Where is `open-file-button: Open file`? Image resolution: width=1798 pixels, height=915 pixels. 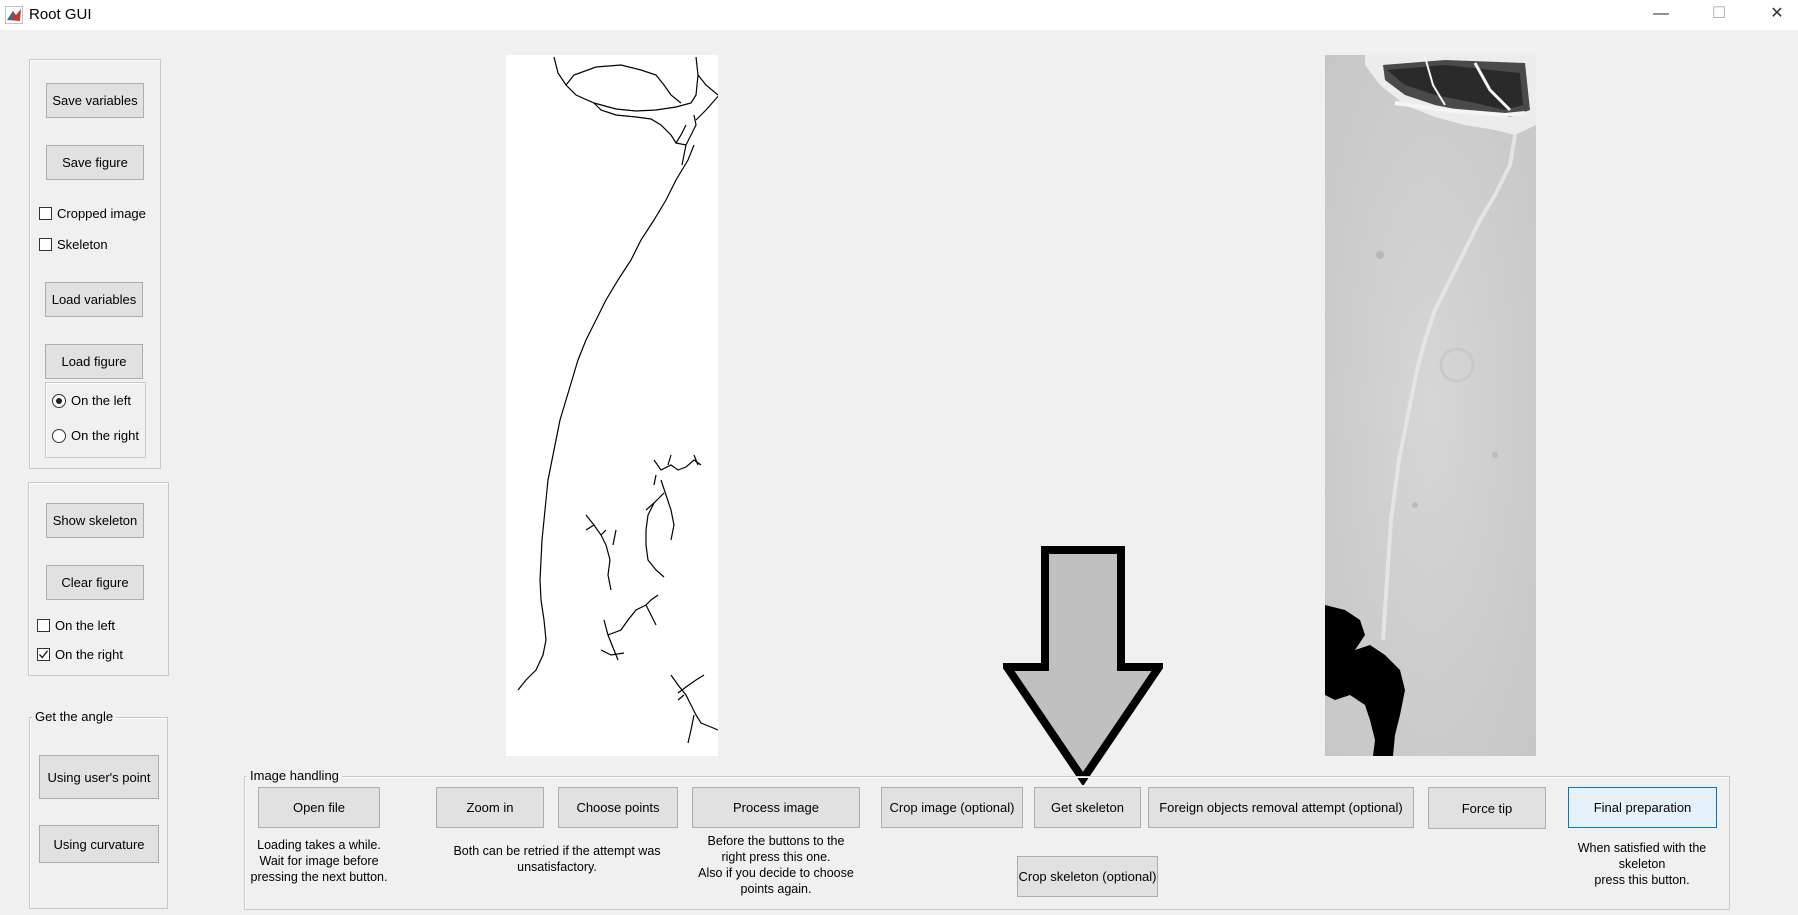 open-file-button: Open file is located at coordinates (319, 807).